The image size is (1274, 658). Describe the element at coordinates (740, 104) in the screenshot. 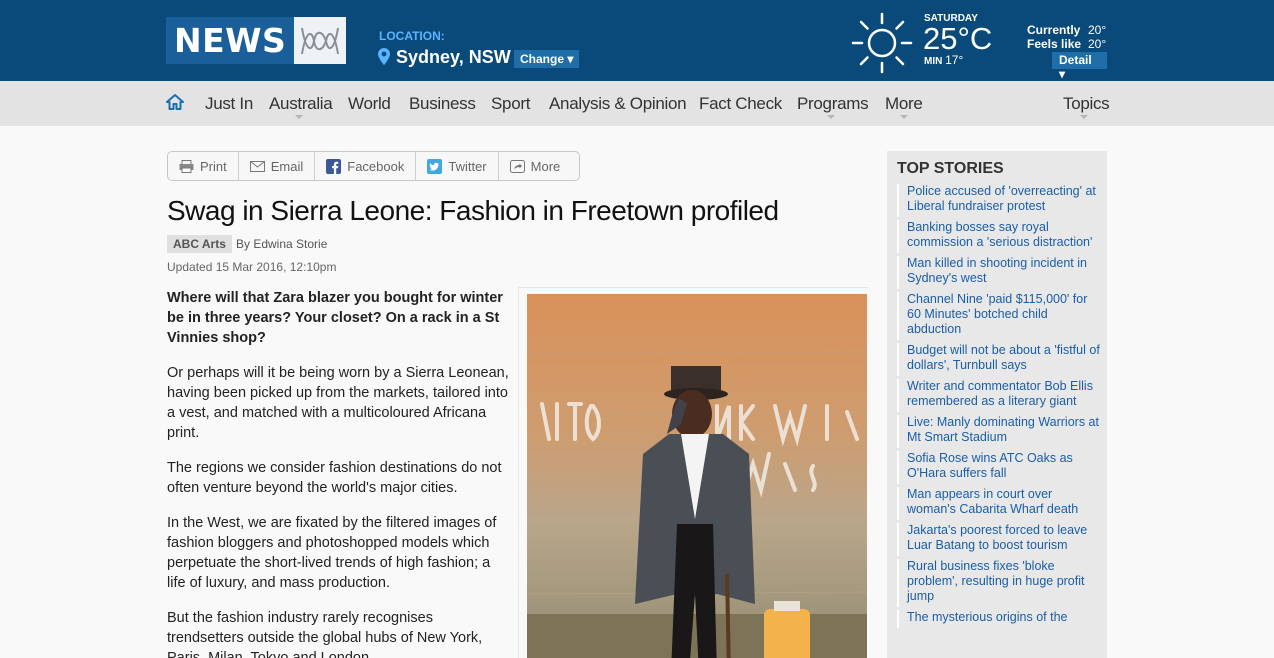

I see `nav-fact-check: Fact Check` at that location.